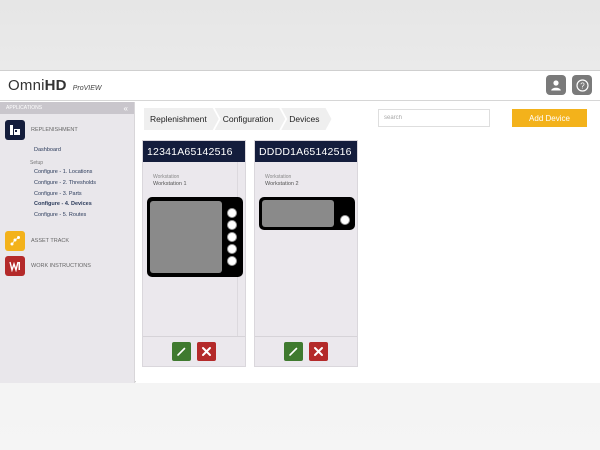  I want to click on search-input, so click(434, 118).